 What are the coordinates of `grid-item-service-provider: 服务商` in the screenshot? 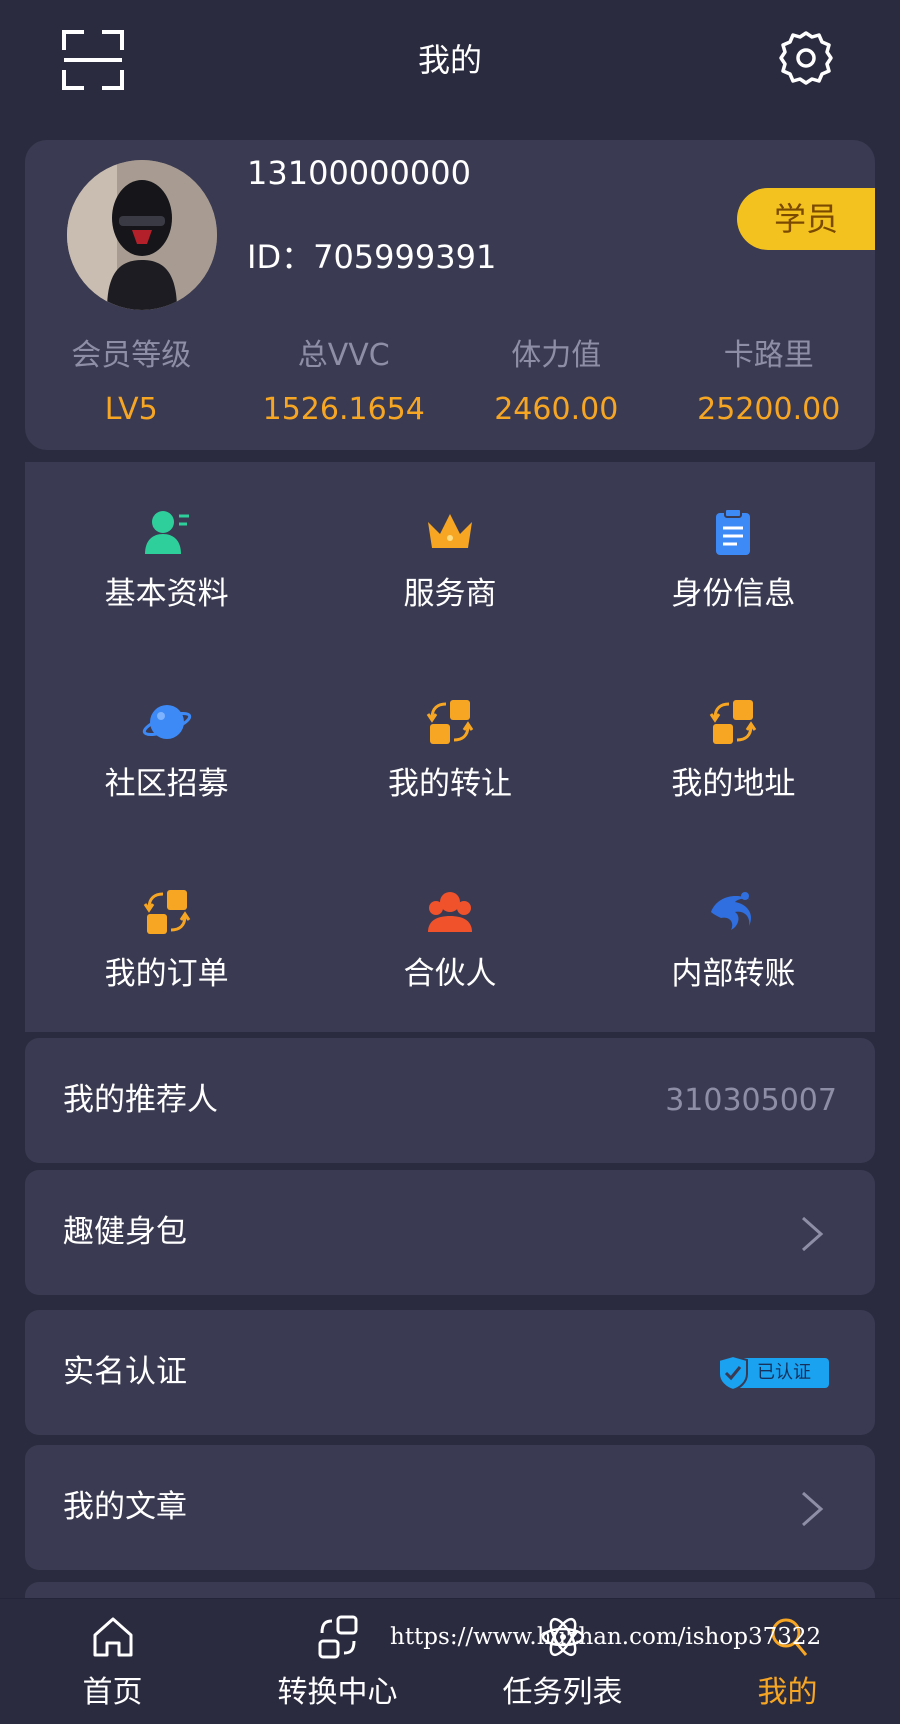 It's located at (449, 557).